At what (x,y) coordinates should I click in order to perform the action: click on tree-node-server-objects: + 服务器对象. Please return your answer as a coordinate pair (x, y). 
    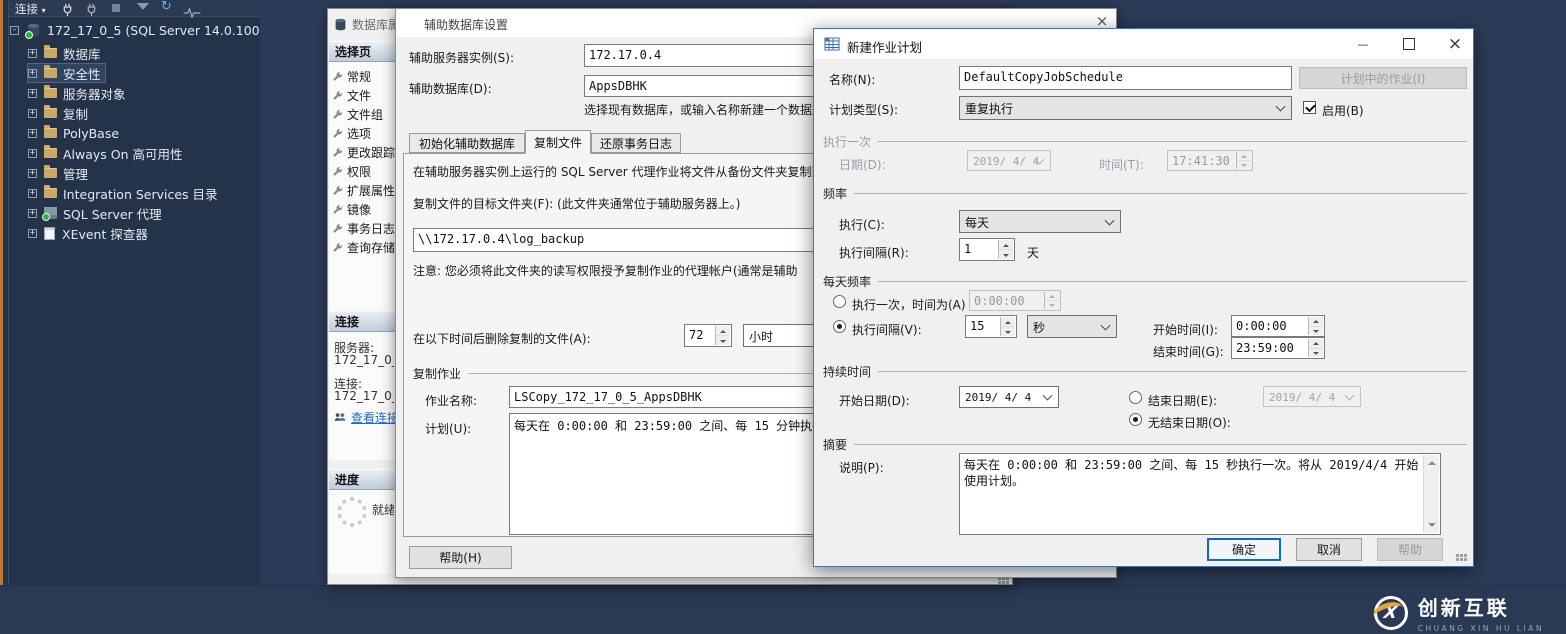
    Looking at the image, I should click on (79, 93).